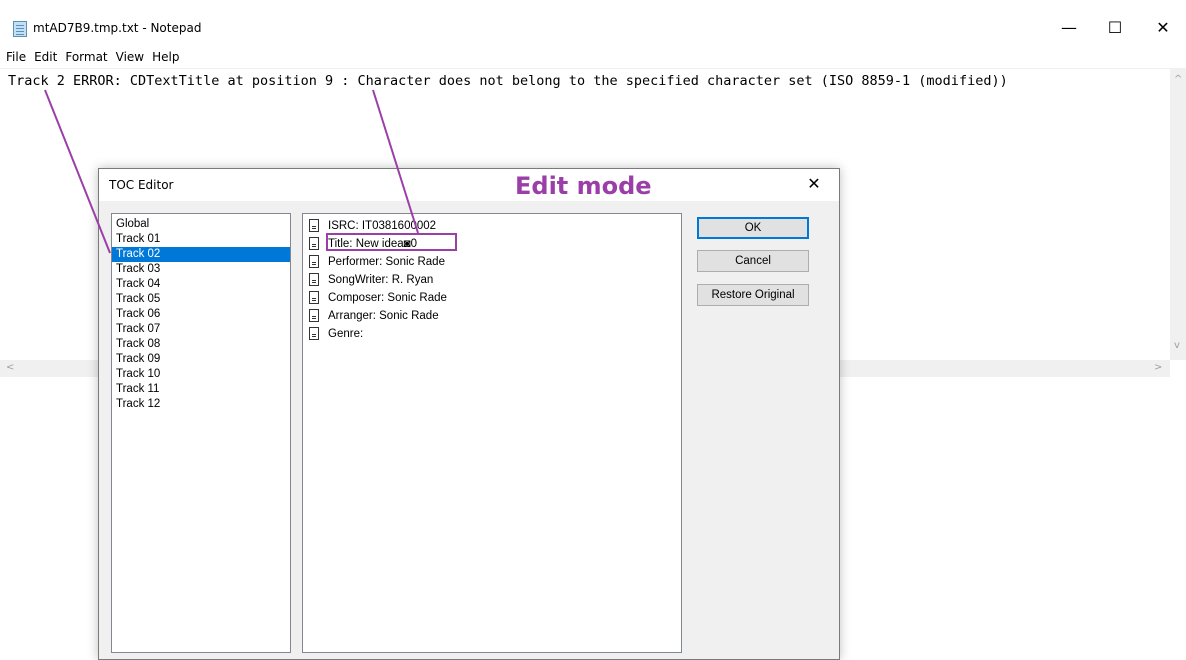 The width and height of the screenshot is (1186, 660). I want to click on notepad-icon, so click(20, 29).